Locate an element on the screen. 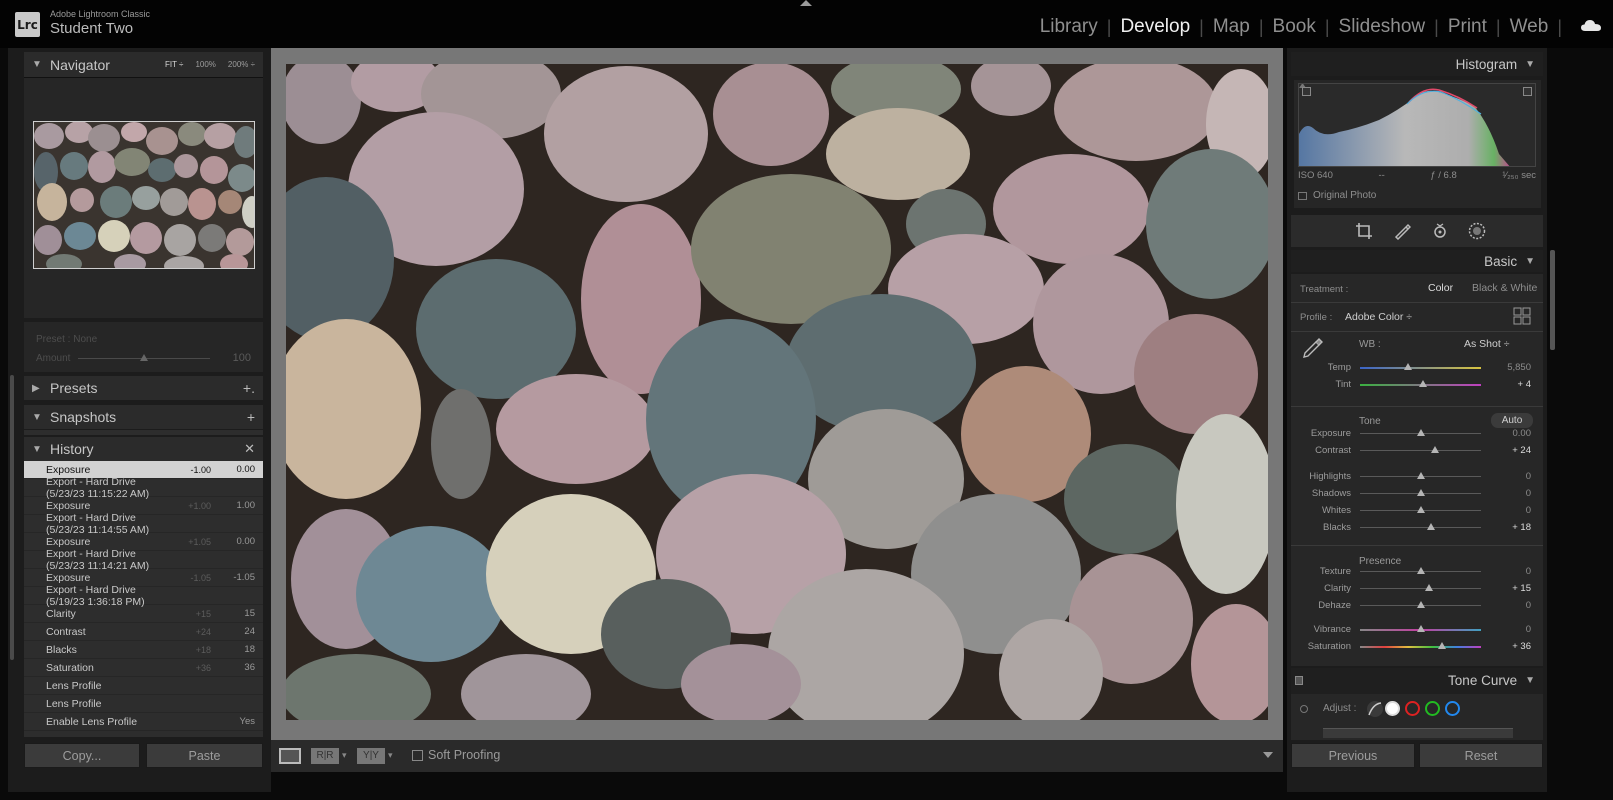  snapshots-header: ▼ Snapshots + is located at coordinates (143, 417).